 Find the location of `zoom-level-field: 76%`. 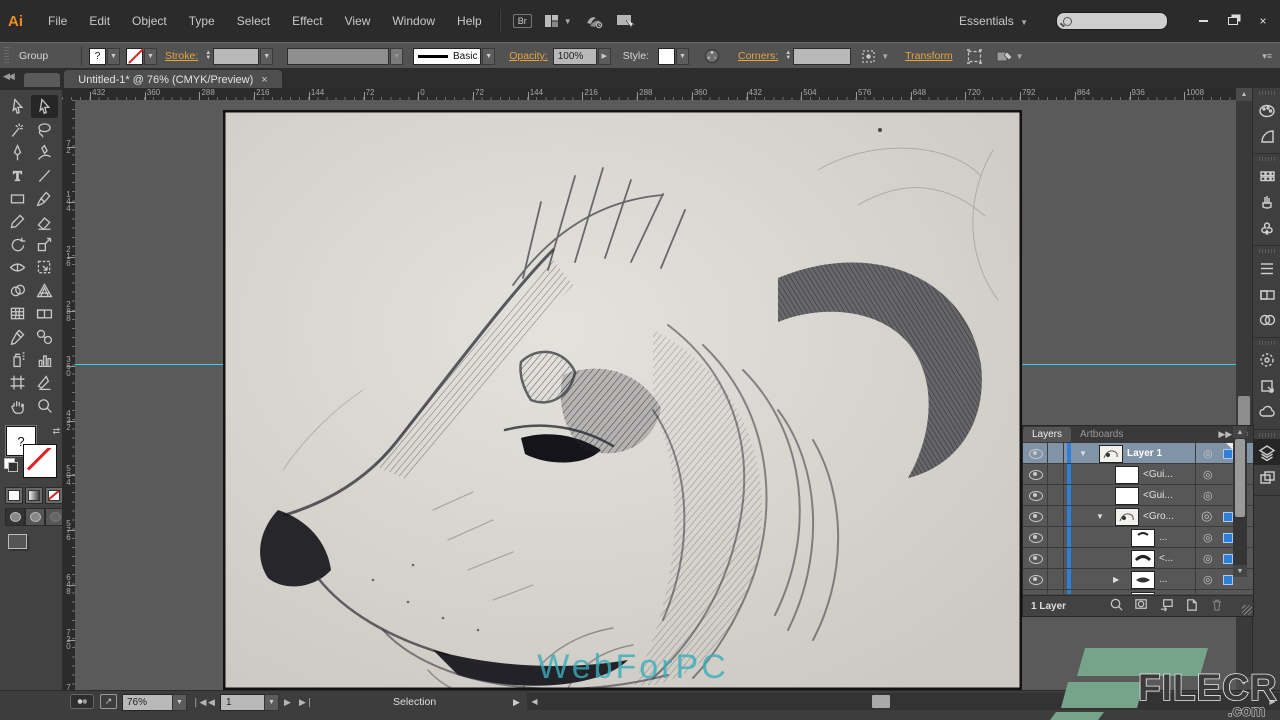

zoom-level-field: 76% is located at coordinates (149, 702).